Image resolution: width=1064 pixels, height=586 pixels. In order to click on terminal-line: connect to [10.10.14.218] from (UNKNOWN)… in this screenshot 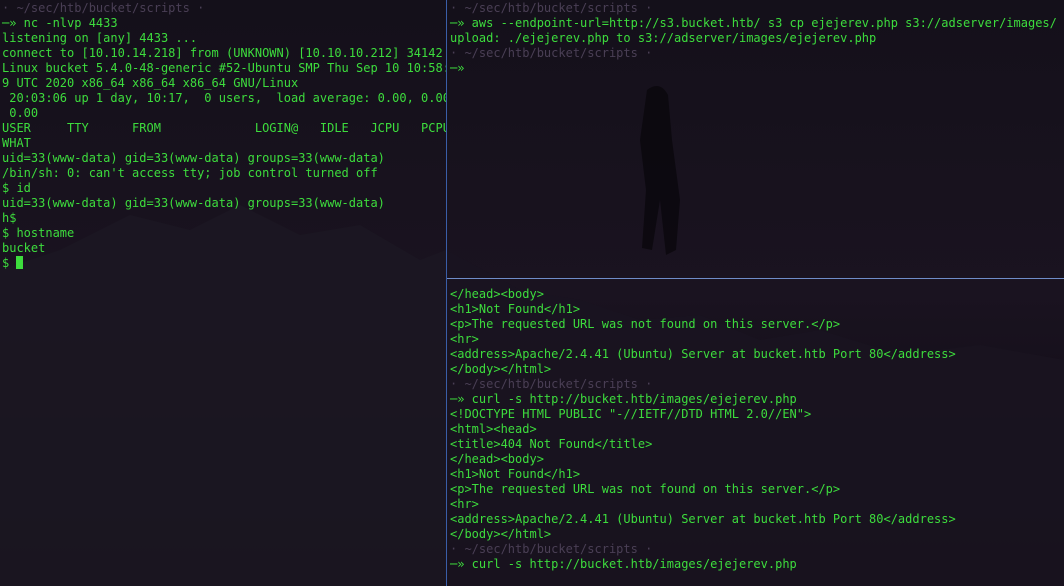, I will do `click(222, 53)`.